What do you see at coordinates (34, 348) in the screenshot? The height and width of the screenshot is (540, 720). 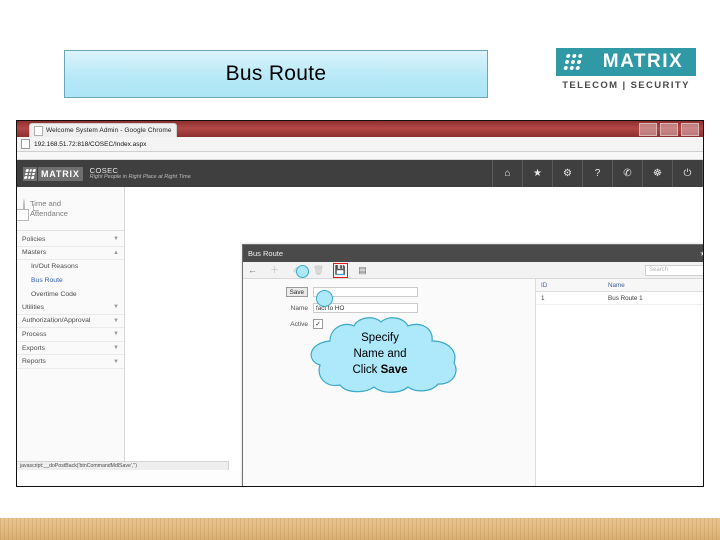 I see `sidebar-item-label: Exports` at bounding box center [34, 348].